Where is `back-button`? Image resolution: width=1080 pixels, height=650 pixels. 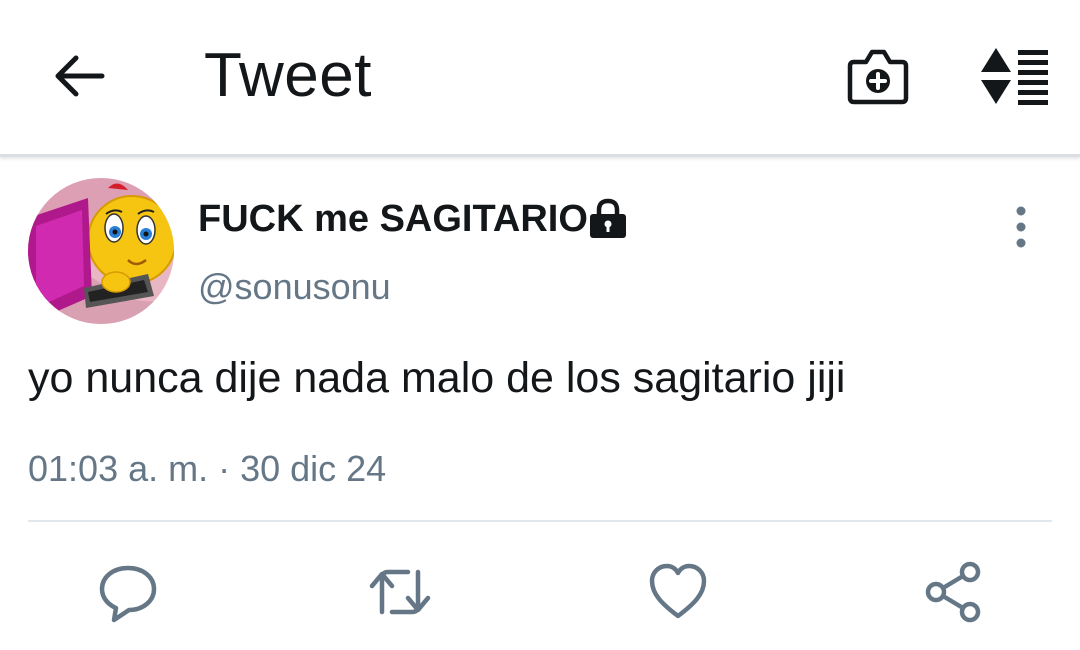
back-button is located at coordinates (79, 76).